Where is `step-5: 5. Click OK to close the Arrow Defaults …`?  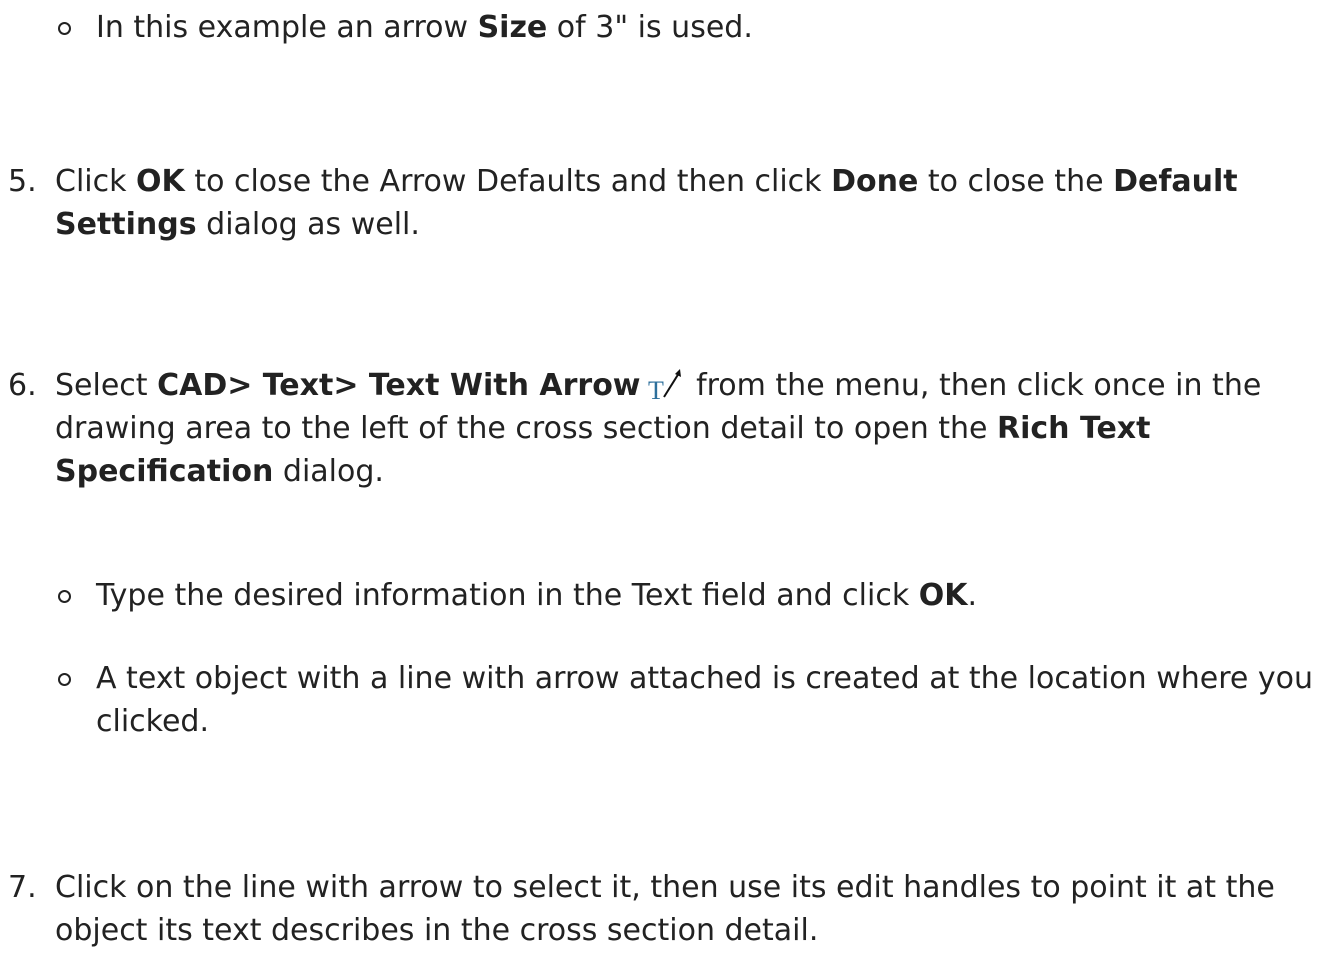 step-5: 5. Click OK to close the Arrow Defaults … is located at coordinates (660, 203).